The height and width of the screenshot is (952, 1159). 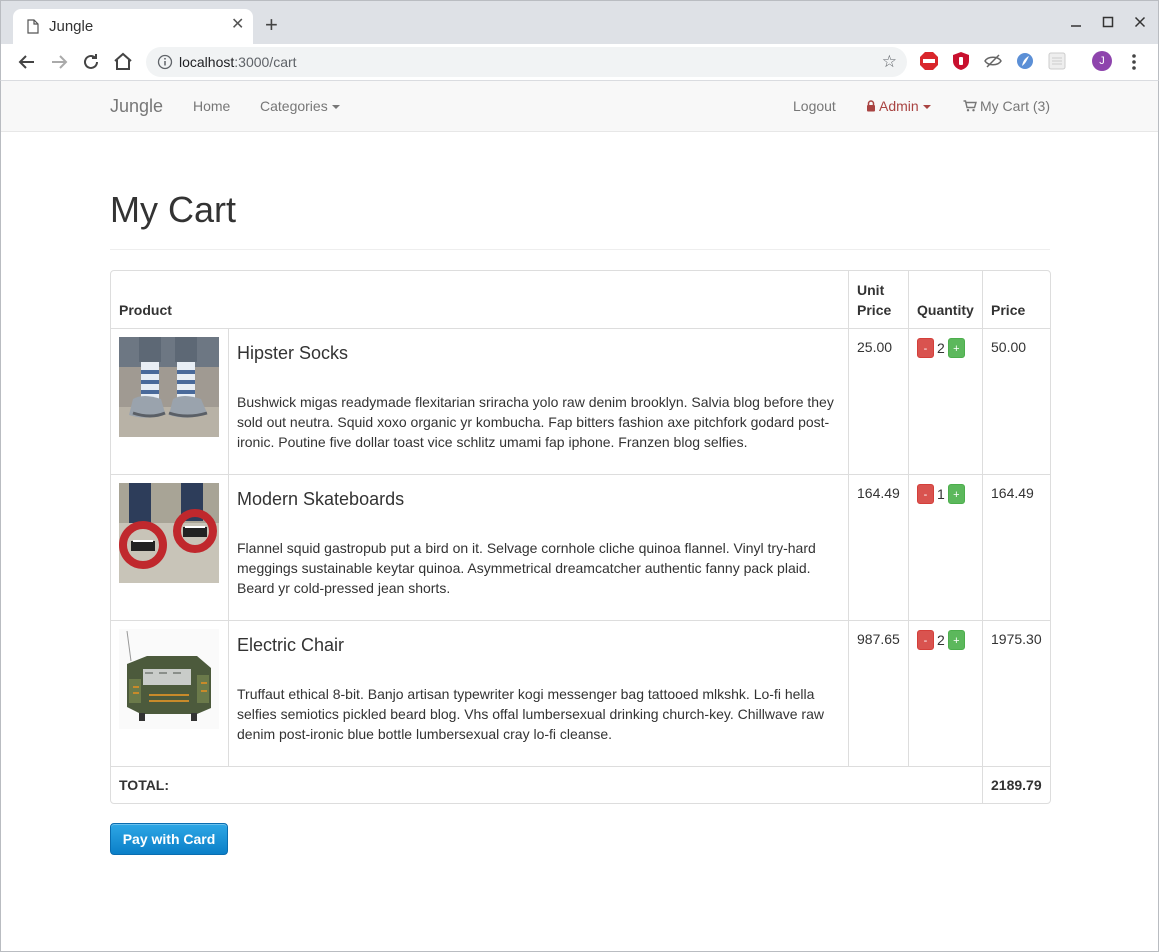 What do you see at coordinates (878, 299) in the screenshot?
I see `header-unit-price: Unit Price` at bounding box center [878, 299].